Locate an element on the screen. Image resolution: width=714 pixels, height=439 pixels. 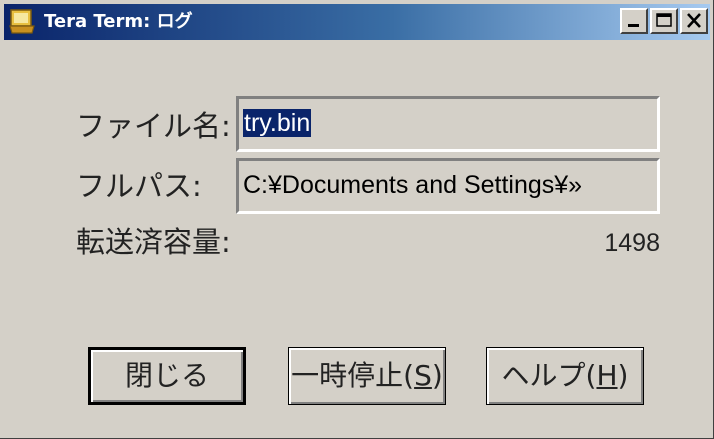
title-bar: Tera Term: ログ is located at coordinates (357, 22).